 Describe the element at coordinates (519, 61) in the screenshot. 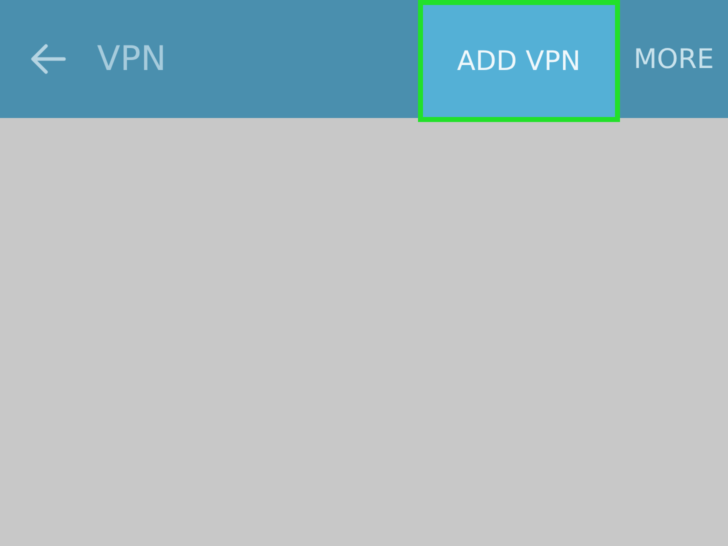

I see `action-button: ADD VPN` at that location.